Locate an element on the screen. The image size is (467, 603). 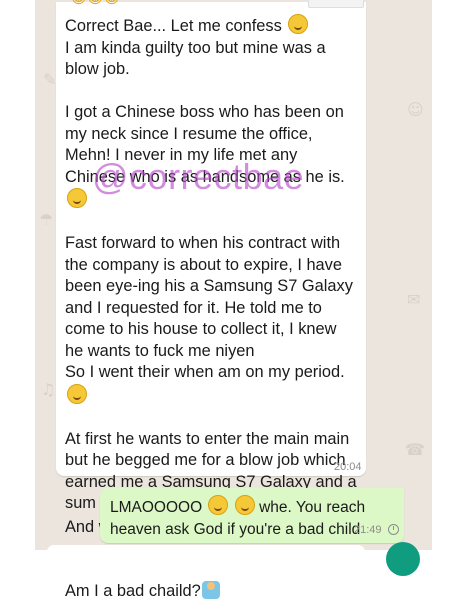
wallpaper-doodle-icon: ☺ is located at coordinates (415, 109).